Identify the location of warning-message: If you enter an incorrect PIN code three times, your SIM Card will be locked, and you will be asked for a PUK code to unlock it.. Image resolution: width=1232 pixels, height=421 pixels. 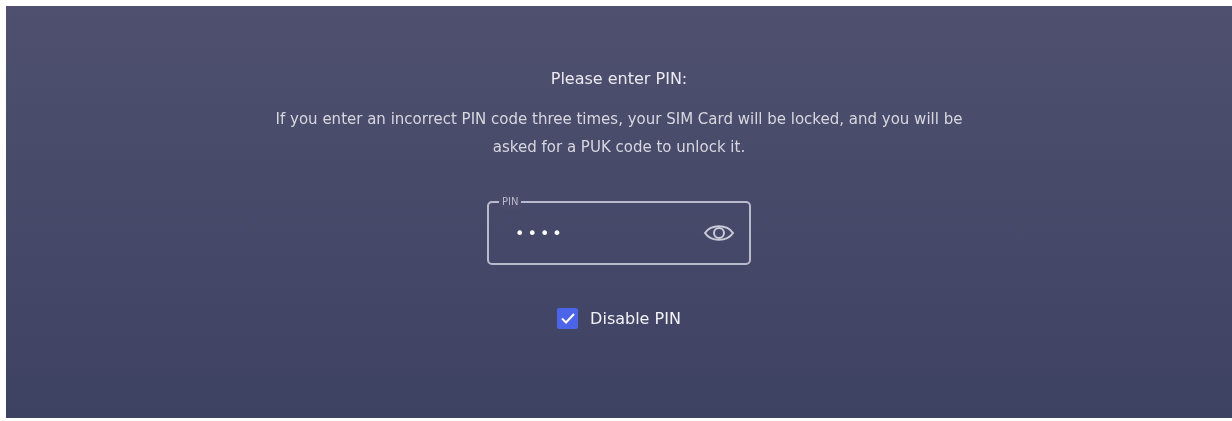
(619, 133).